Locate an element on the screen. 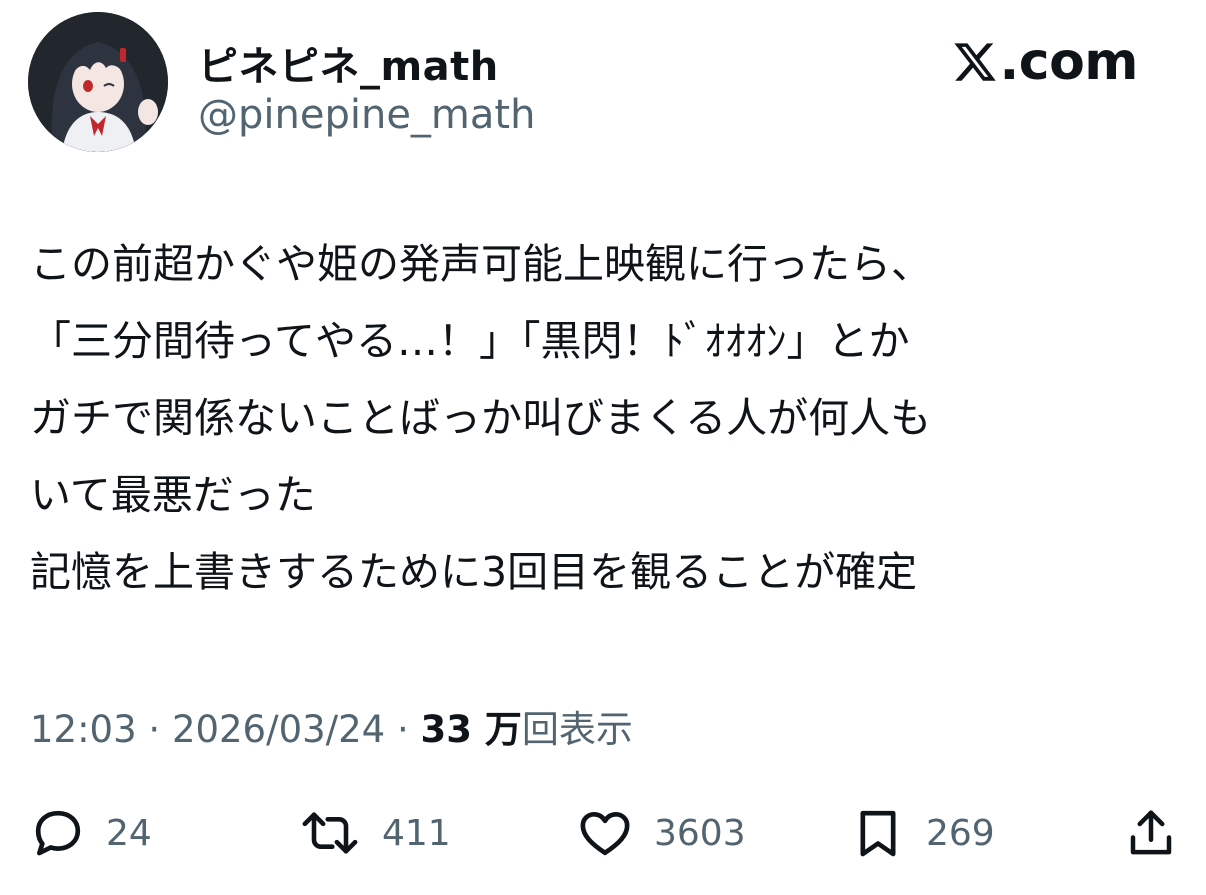 This screenshot has height=895, width=1206. repost-button: 411 is located at coordinates (374, 833).